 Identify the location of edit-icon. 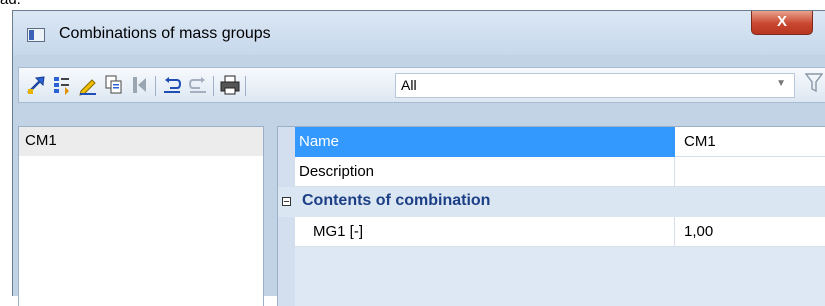
(88, 85).